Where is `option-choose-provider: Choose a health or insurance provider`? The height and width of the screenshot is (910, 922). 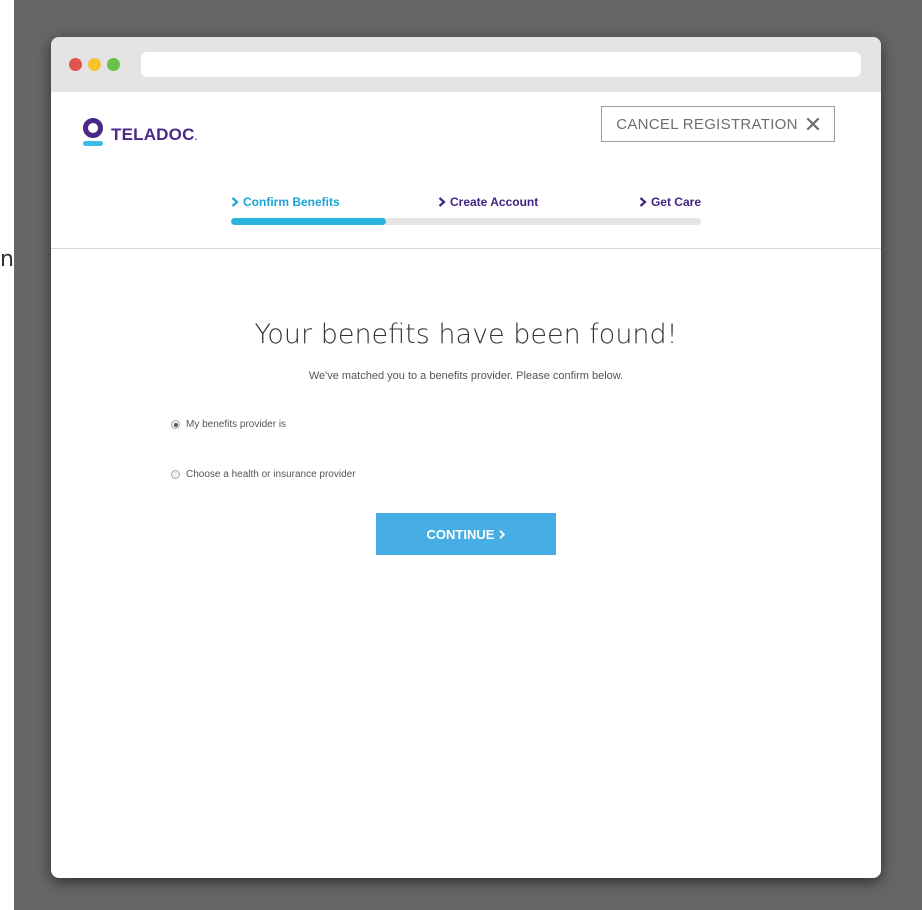 option-choose-provider: Choose a health or insurance provider is located at coordinates (263, 474).